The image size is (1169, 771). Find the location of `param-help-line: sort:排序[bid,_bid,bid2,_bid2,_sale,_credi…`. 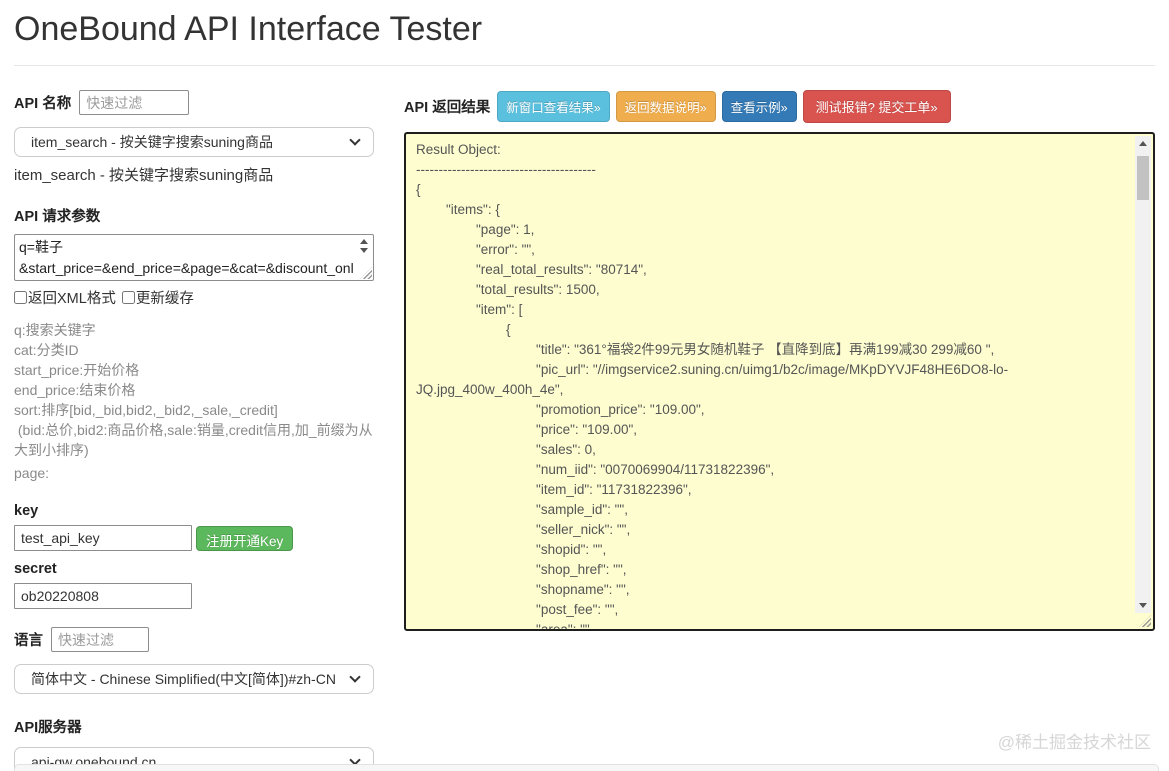

param-help-line: sort:排序[bid,_bid,bid2,_bid2,_sale,_credi… is located at coordinates (146, 410).